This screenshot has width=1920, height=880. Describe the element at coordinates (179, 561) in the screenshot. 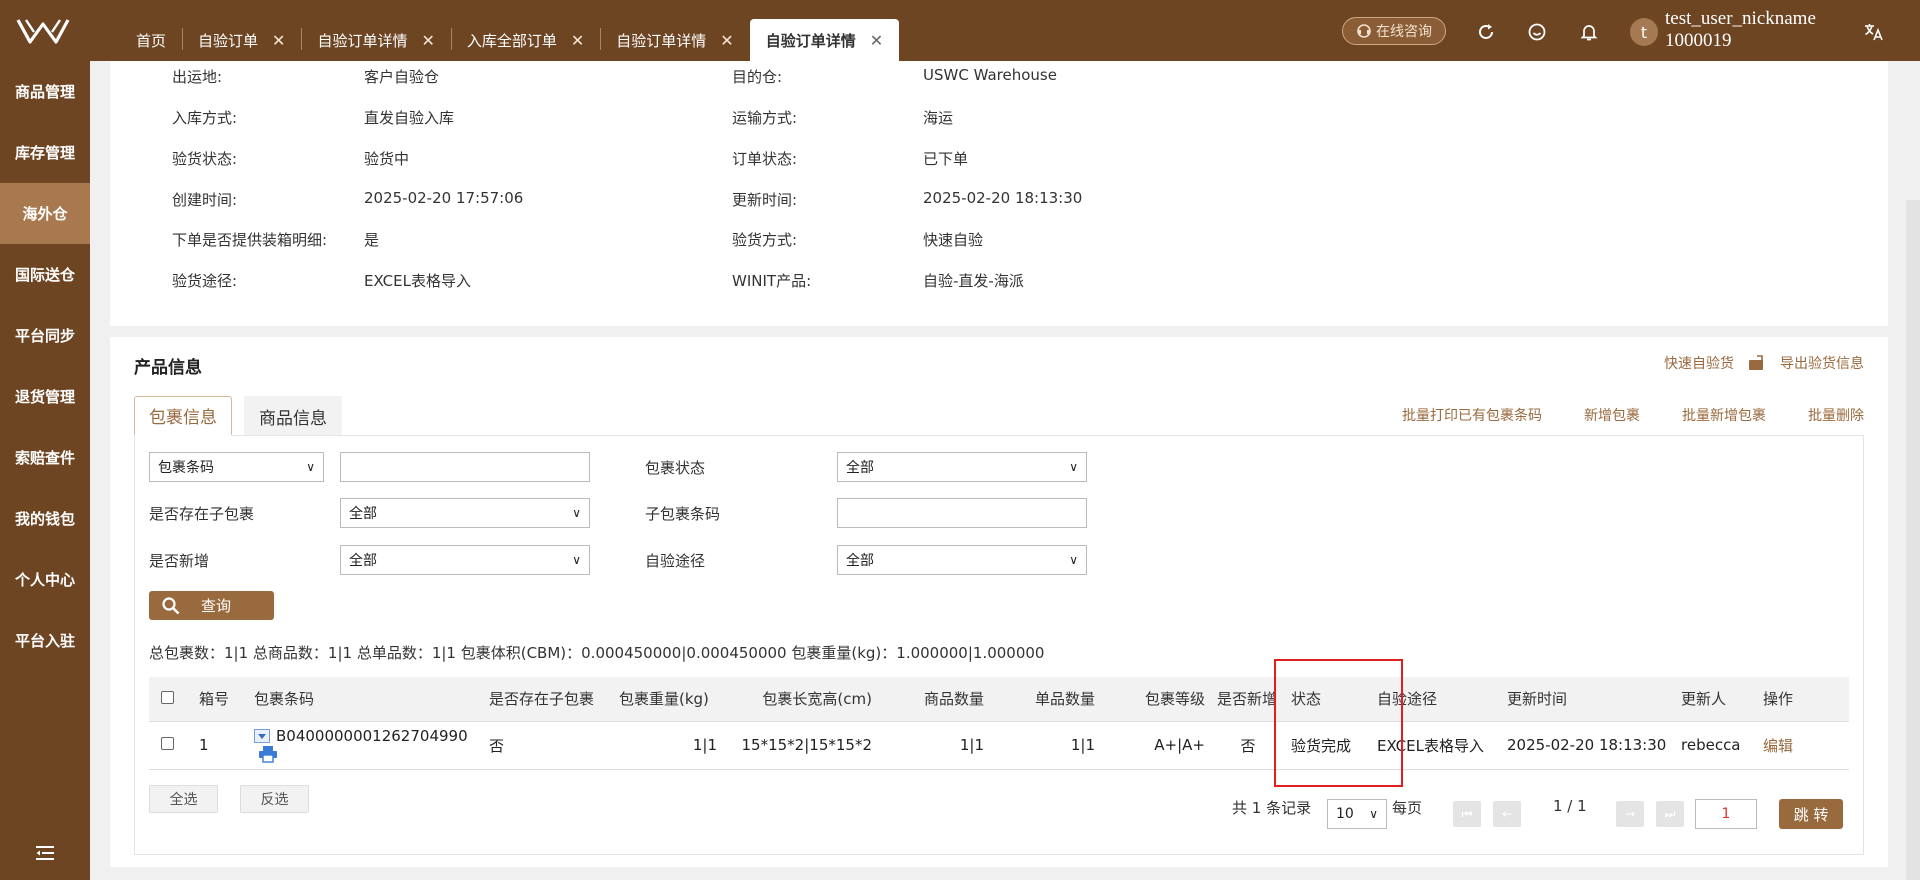

I see `is-new-label: 是否新增` at that location.